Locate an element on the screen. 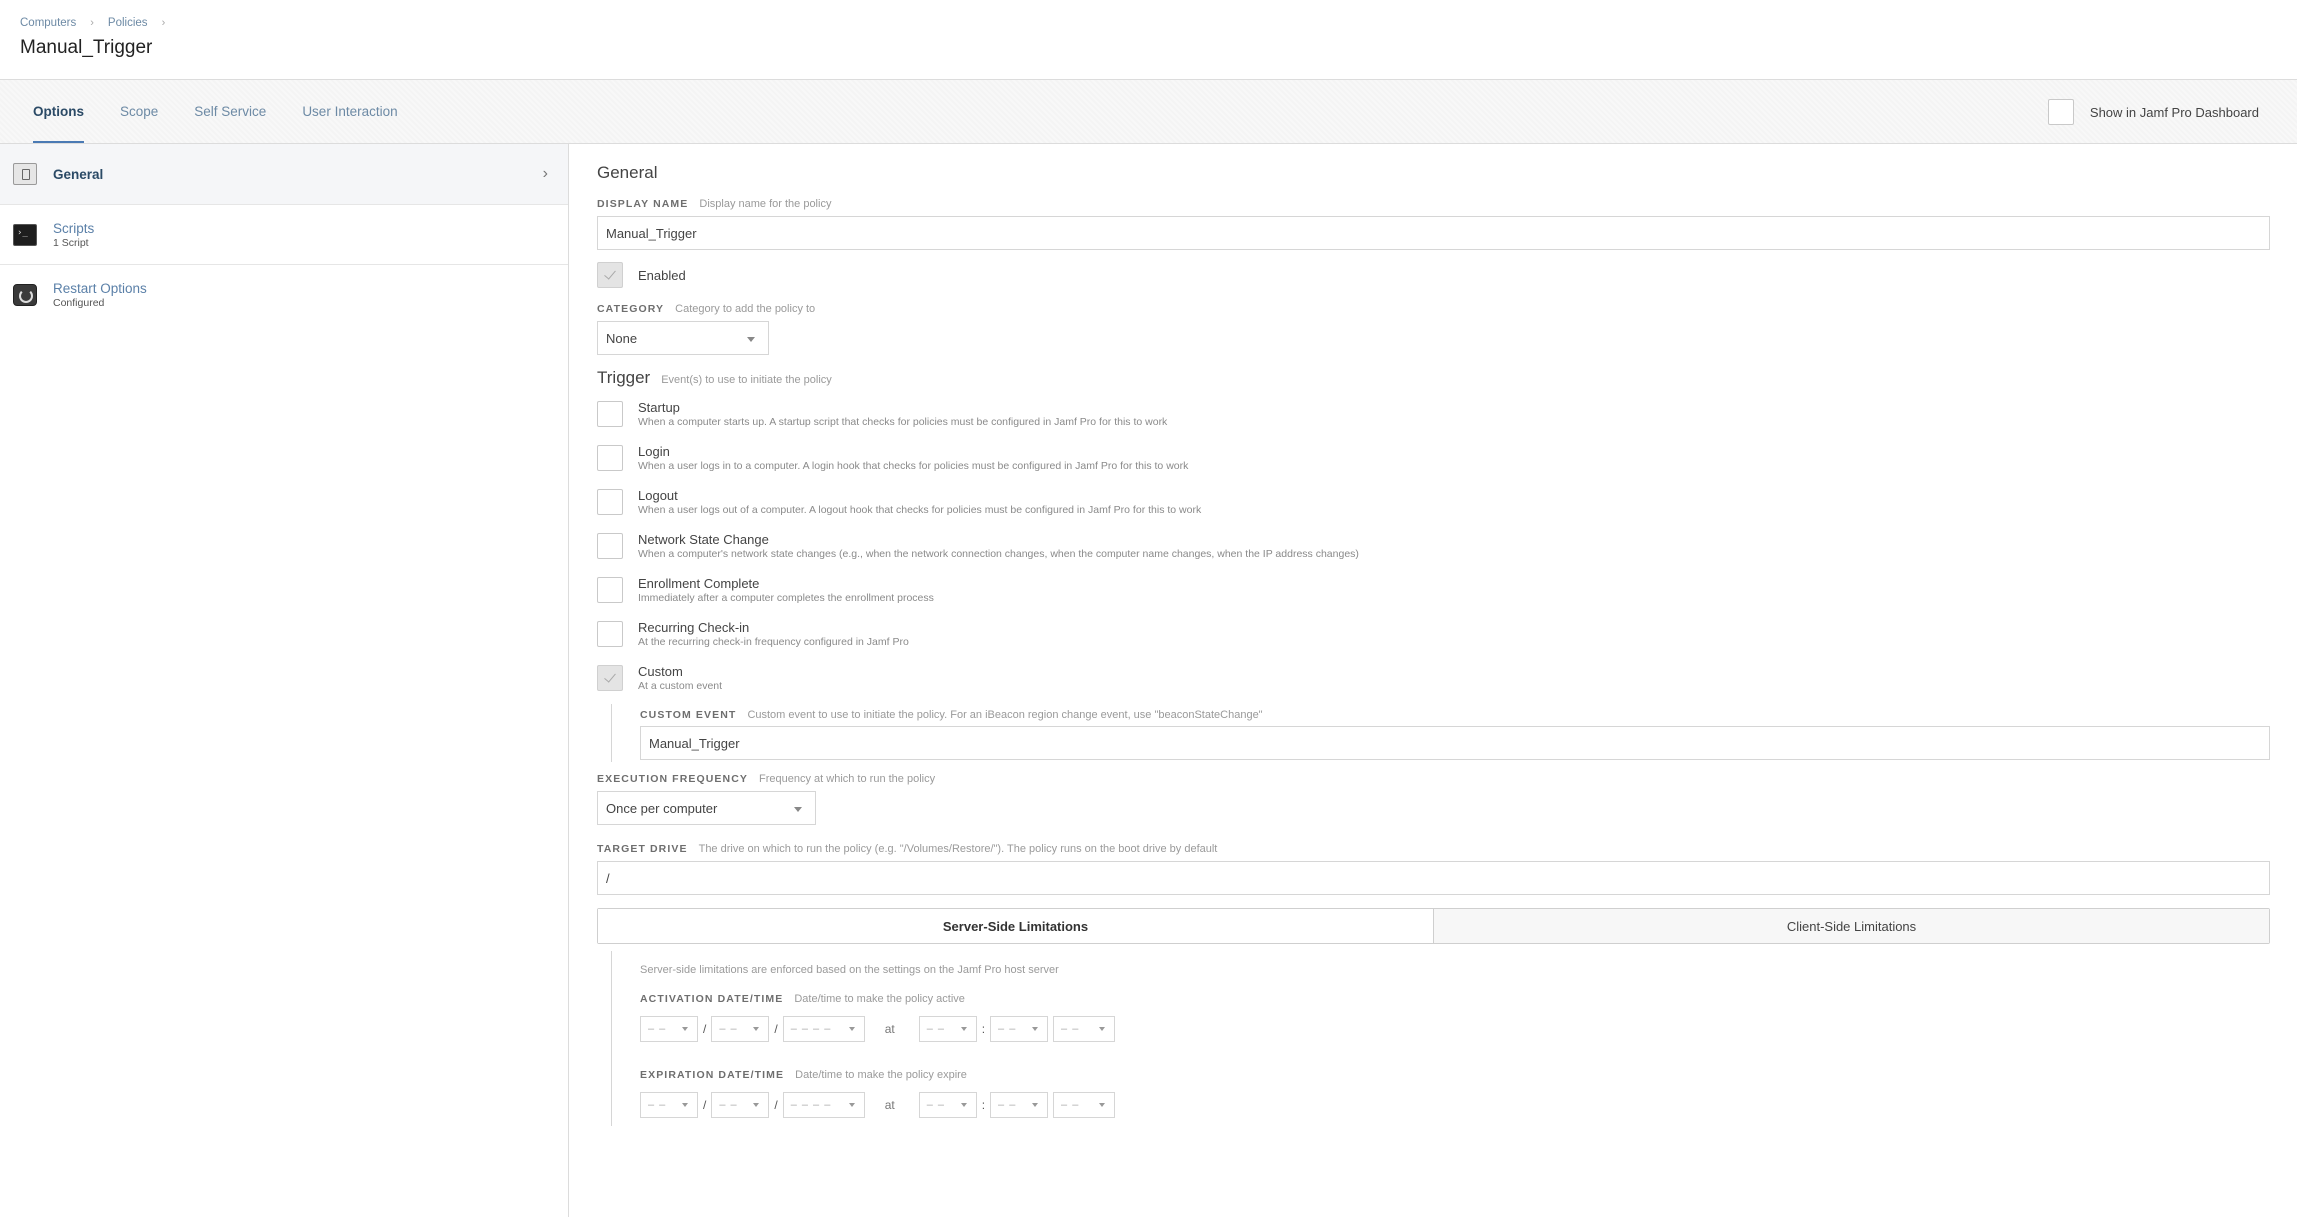 The width and height of the screenshot is (2297, 1218). enrollment-complete-checkbox is located at coordinates (610, 590).